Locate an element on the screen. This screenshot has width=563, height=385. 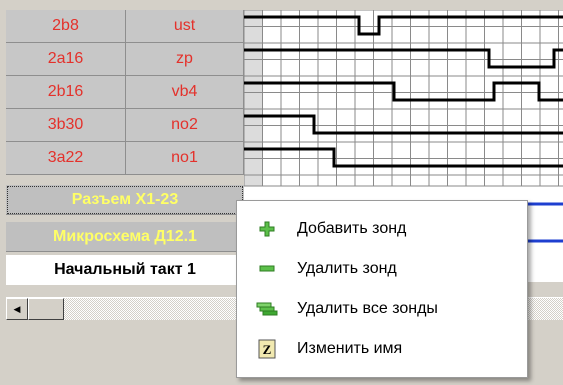
minus-icon is located at coordinates (267, 269).